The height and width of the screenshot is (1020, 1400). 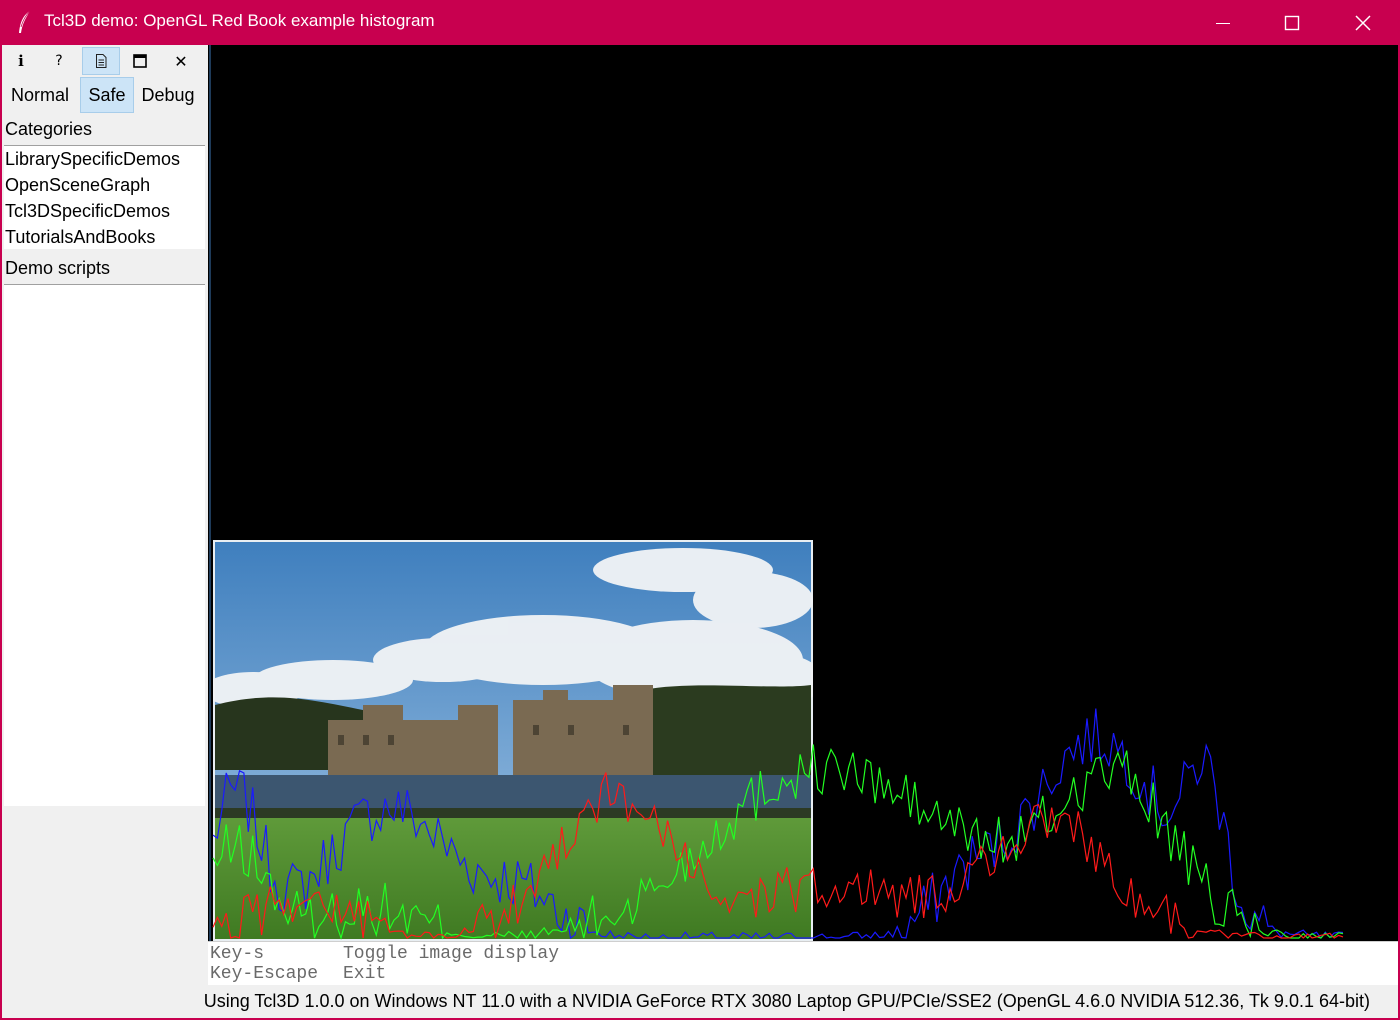 I want to click on categories-label: Categories, so click(x=49, y=129).